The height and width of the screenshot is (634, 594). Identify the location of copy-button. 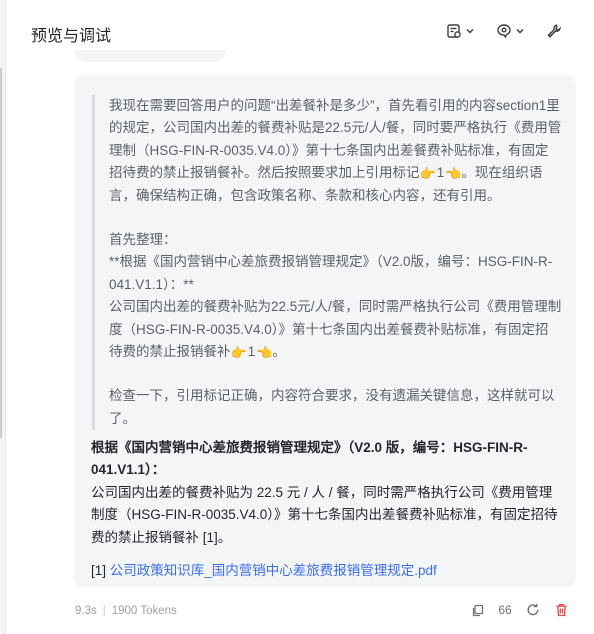
(477, 610).